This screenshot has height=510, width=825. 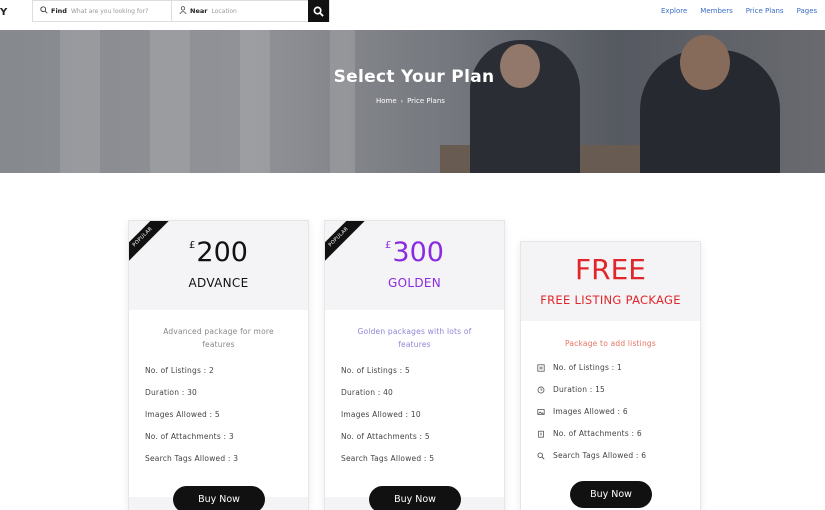 What do you see at coordinates (597, 433) in the screenshot?
I see `feature-text: No. of Attachments : 6` at bounding box center [597, 433].